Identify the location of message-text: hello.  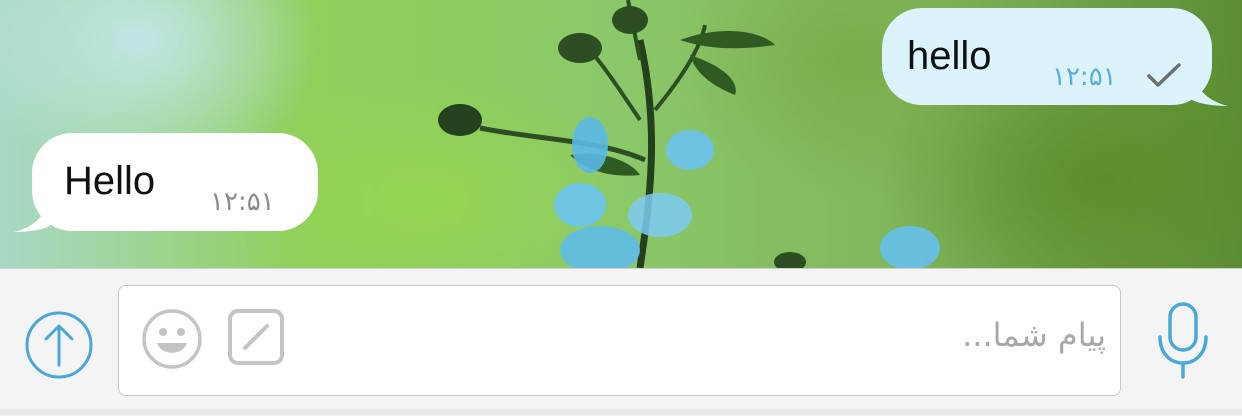
(949, 56).